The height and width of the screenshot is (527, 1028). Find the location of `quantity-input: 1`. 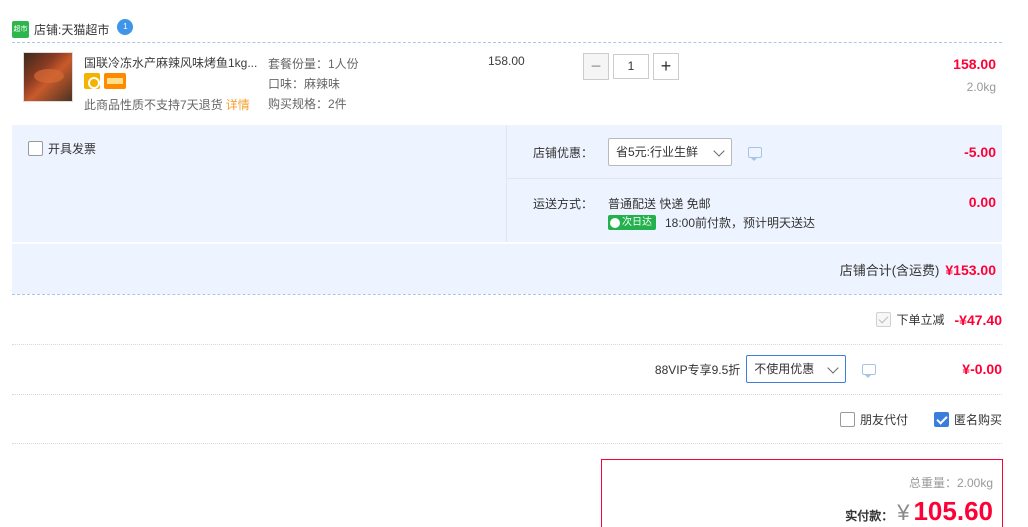

quantity-input: 1 is located at coordinates (631, 66).